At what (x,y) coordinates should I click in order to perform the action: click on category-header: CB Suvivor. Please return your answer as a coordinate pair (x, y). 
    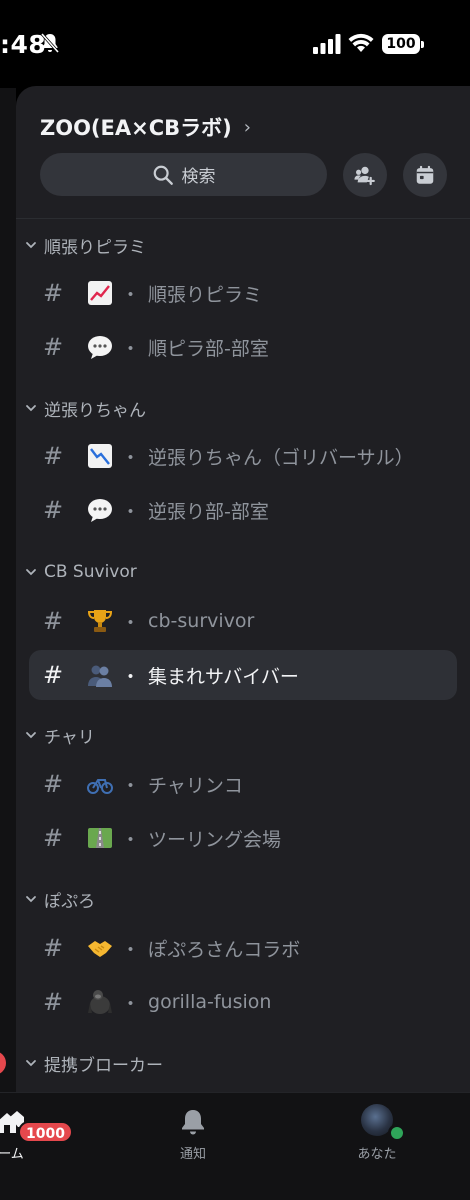
    Looking at the image, I should click on (80, 572).